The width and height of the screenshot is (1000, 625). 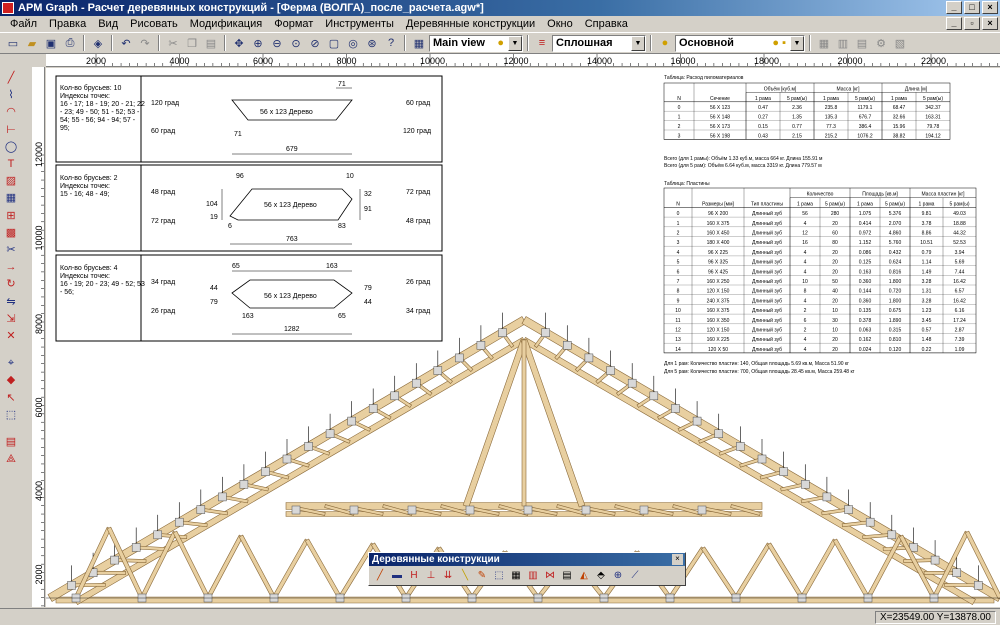 I want to click on results-icon: ▥, so click(x=533, y=576).